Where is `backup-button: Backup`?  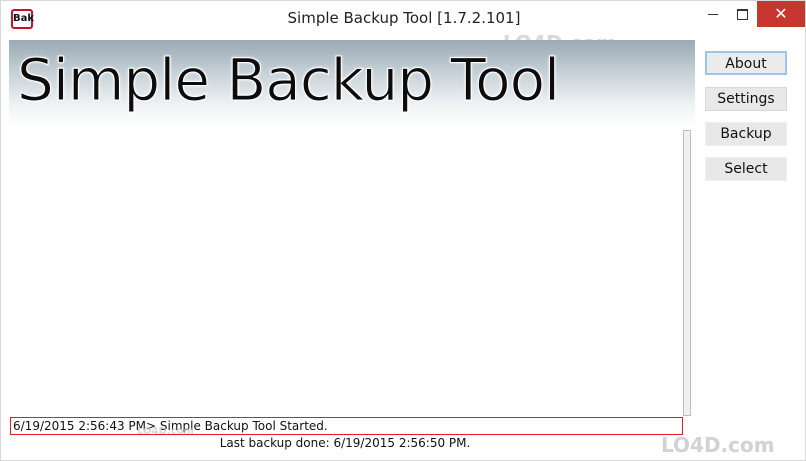
backup-button: Backup is located at coordinates (746, 134).